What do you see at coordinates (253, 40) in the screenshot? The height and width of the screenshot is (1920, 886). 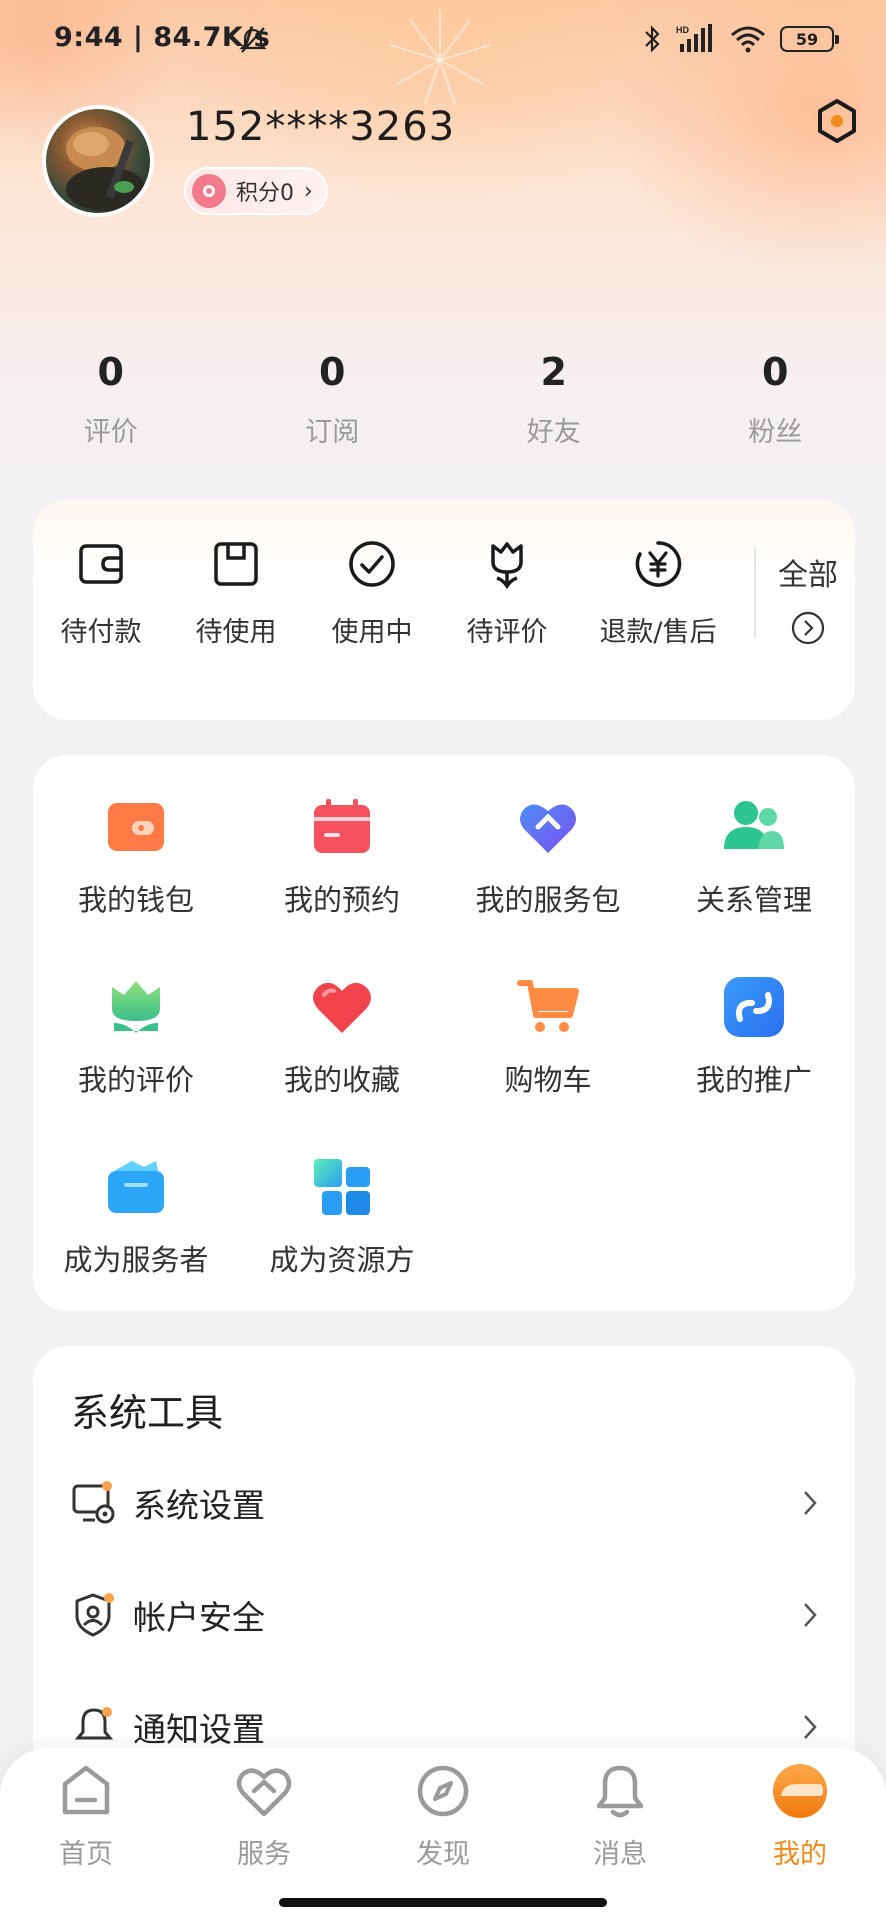 I see `bell-muted-icon` at bounding box center [253, 40].